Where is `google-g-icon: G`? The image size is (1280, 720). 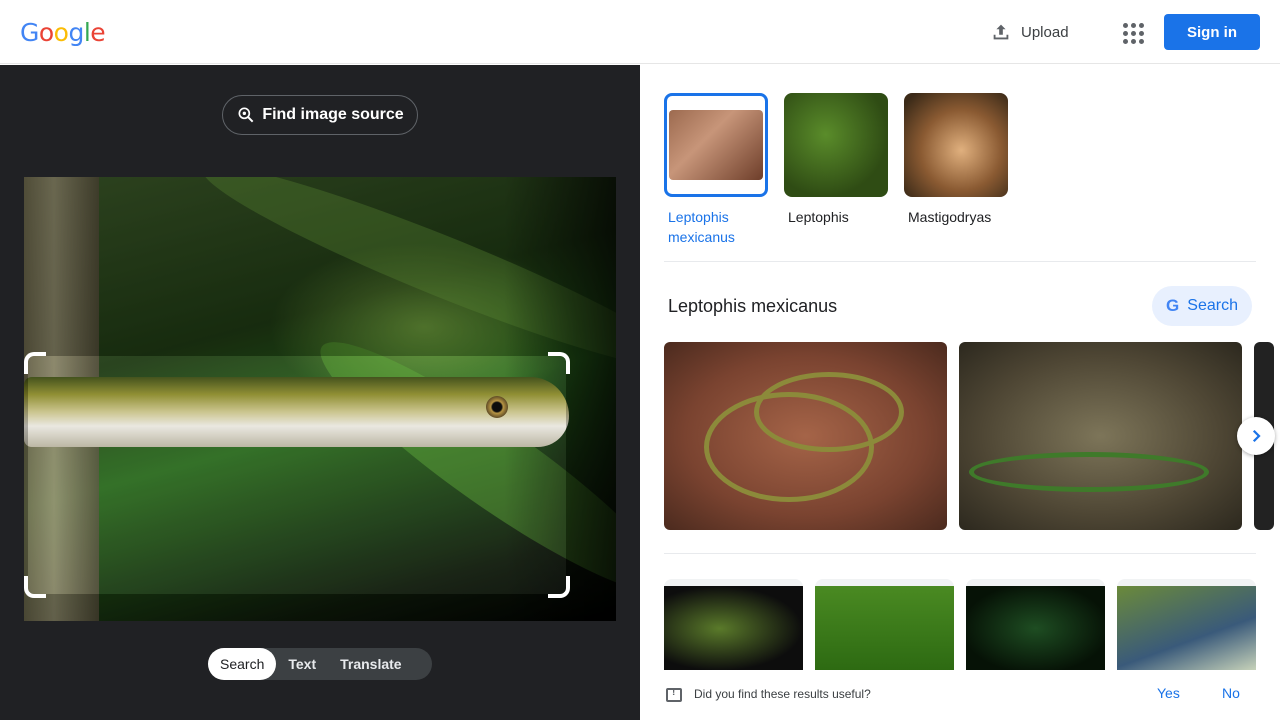
google-g-icon: G is located at coordinates (1173, 305).